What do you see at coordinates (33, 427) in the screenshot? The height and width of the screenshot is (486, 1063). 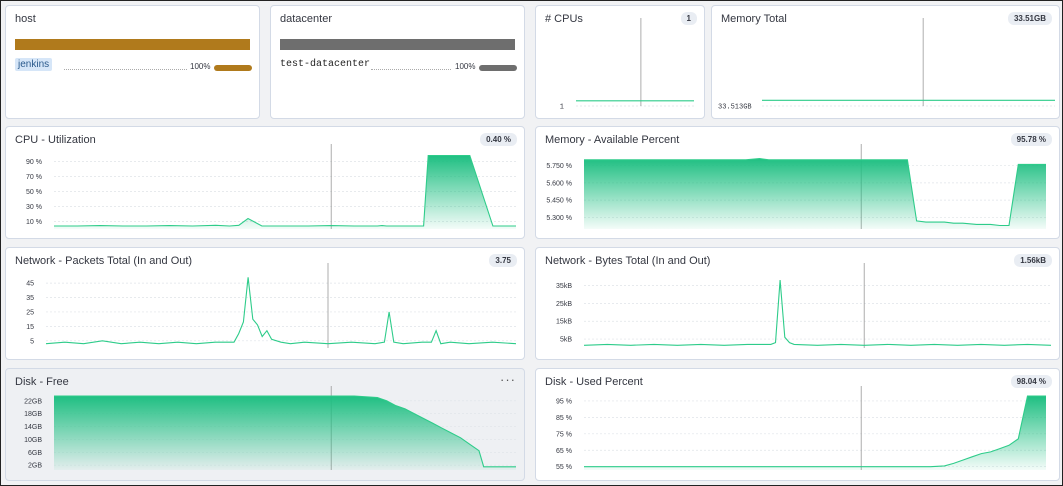 I see `tick-label: 14GB` at bounding box center [33, 427].